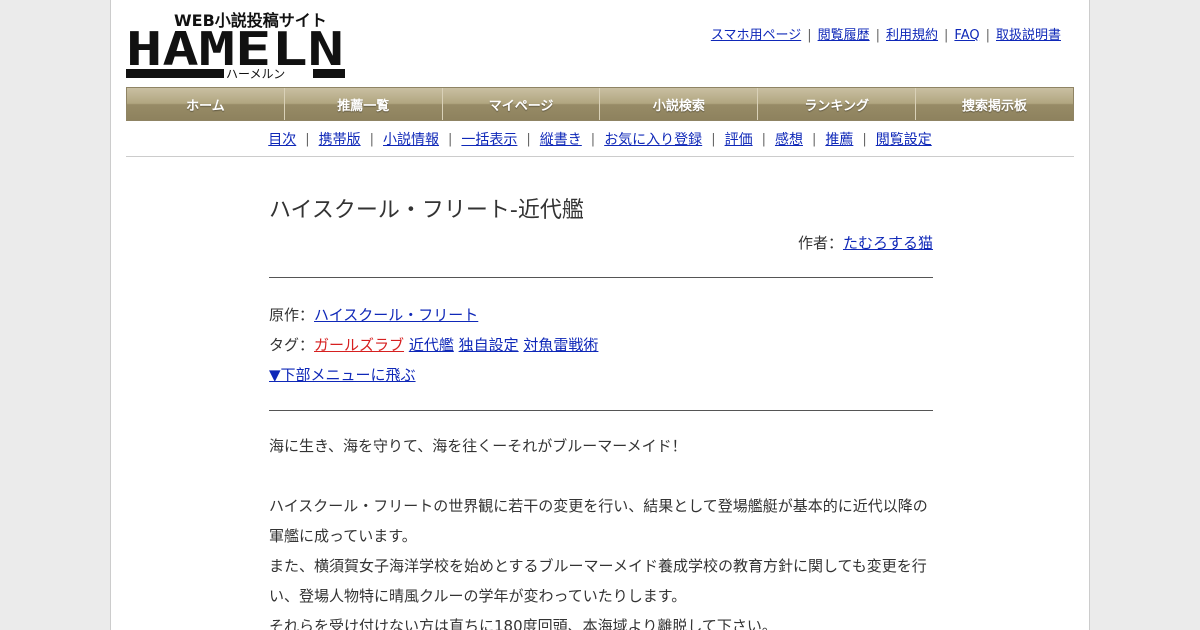 Image resolution: width=1200 pixels, height=630 pixels. Describe the element at coordinates (478, 446) in the screenshot. I see `synopsis-line: 海に生き、海を守りて、海を往くーそれがブルーマーメイド！` at that location.